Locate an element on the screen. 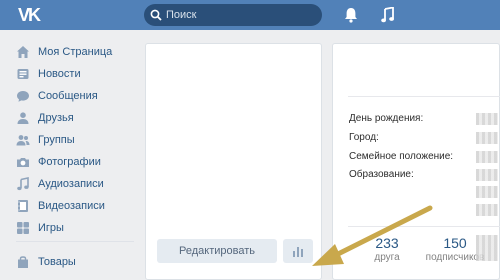 The width and height of the screenshot is (500, 280). sidebar-item-label: Группы is located at coordinates (56, 140).